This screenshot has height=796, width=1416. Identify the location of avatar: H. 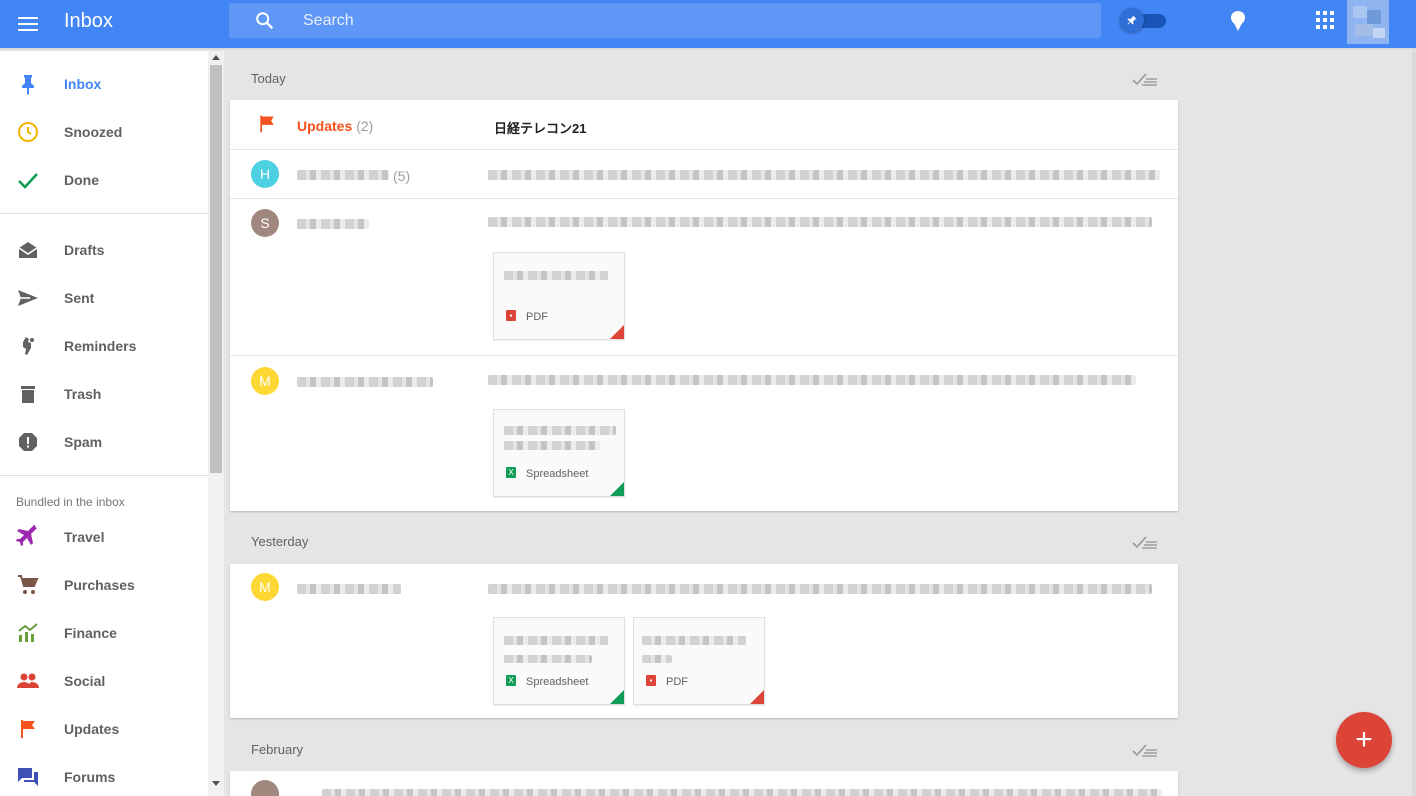
(265, 174).